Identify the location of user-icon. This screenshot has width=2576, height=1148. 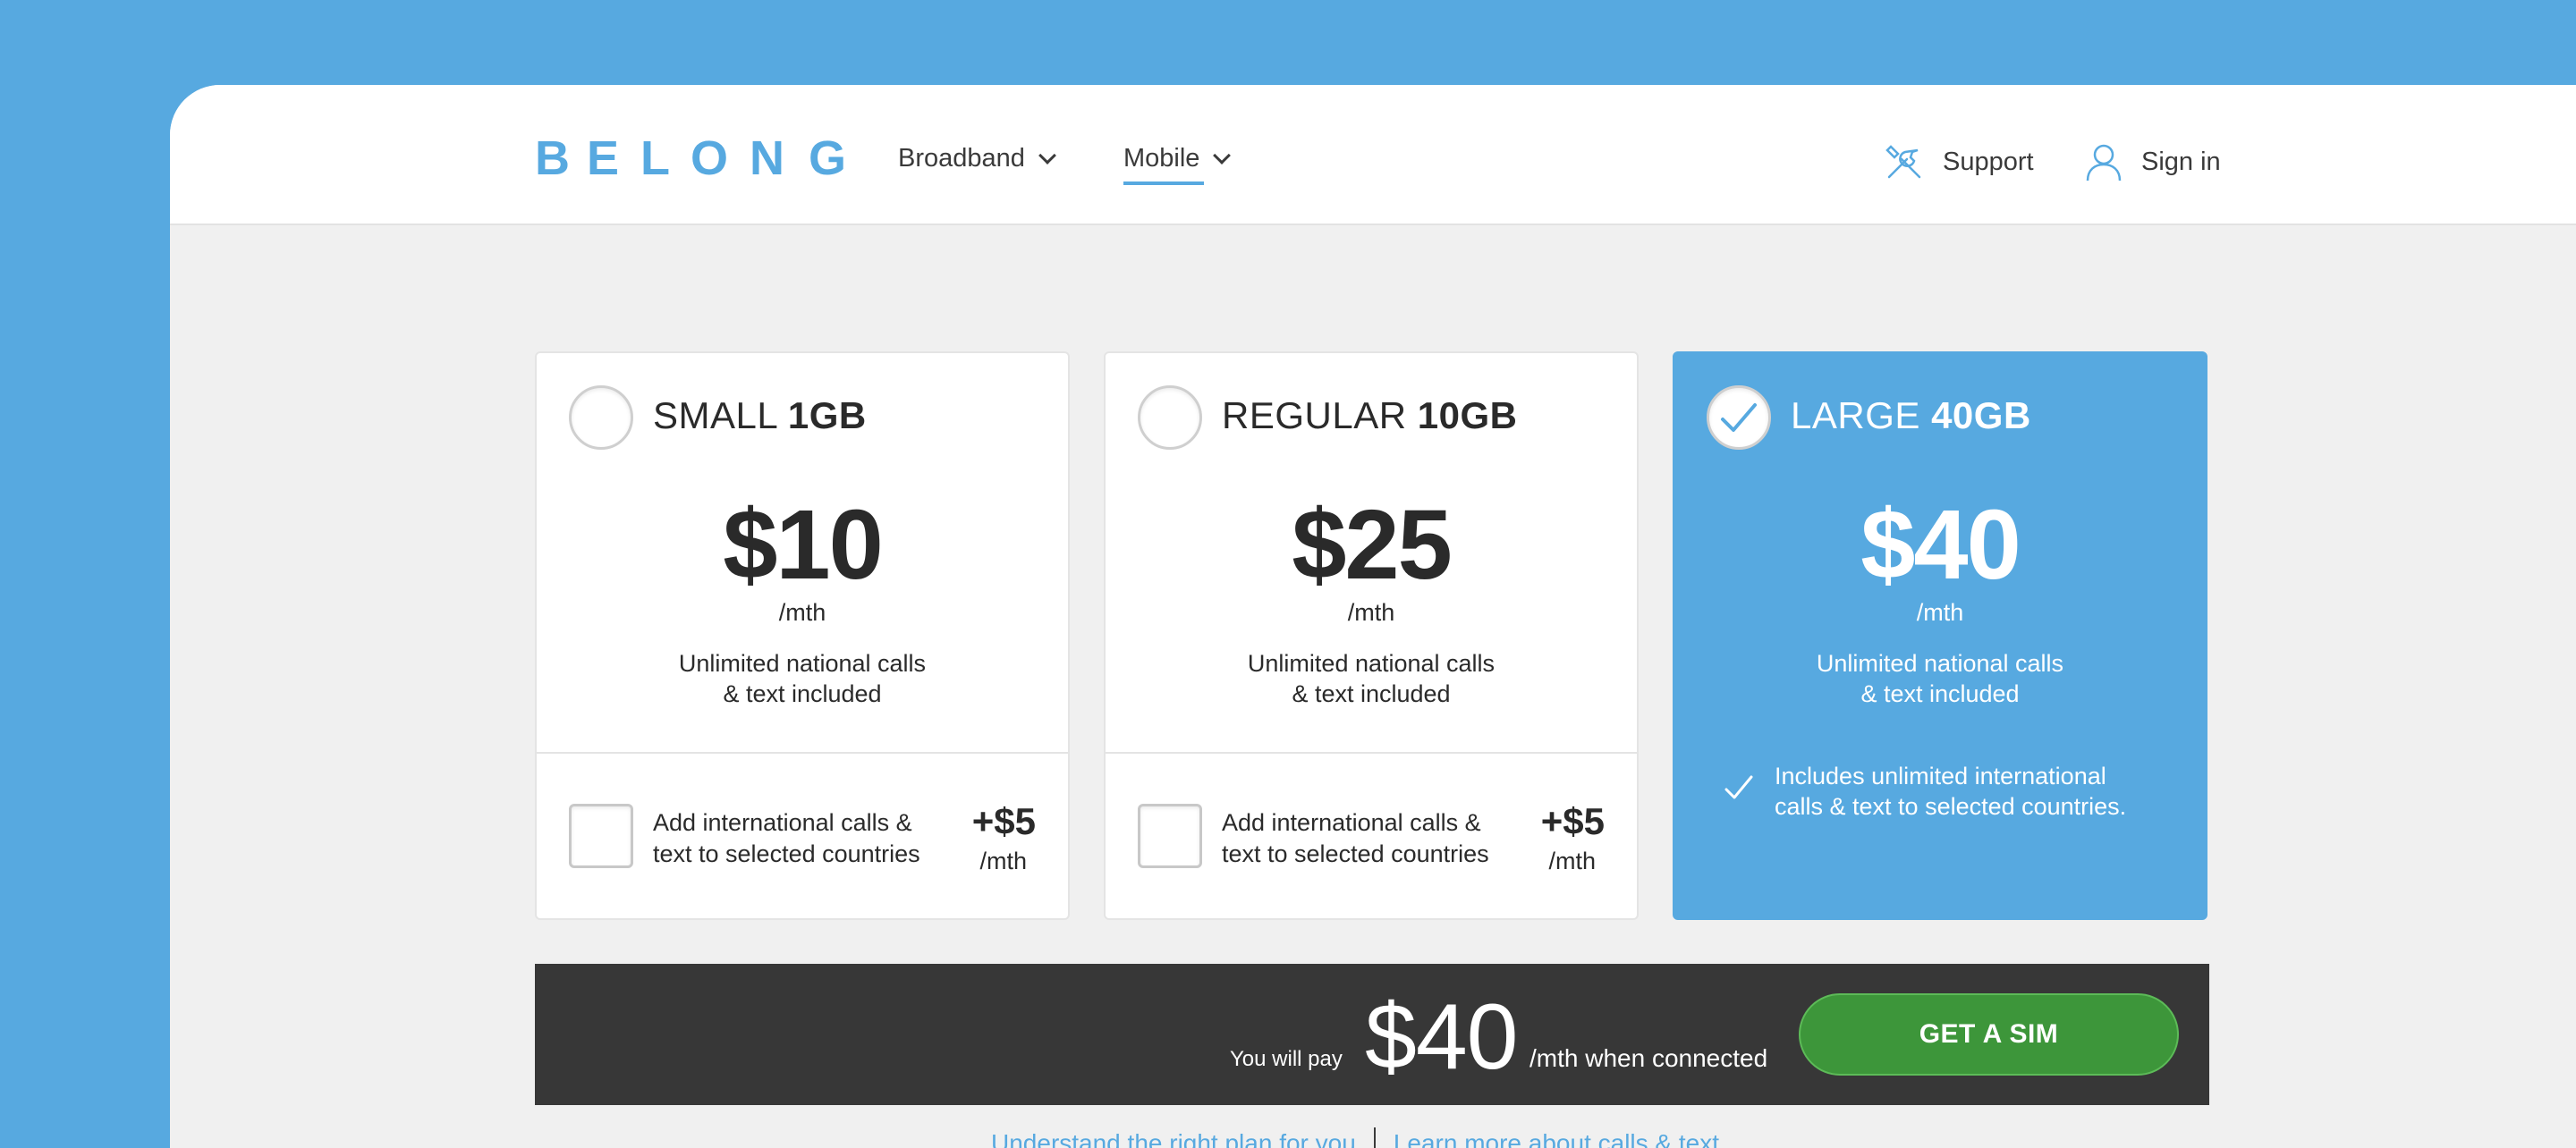
(2104, 162).